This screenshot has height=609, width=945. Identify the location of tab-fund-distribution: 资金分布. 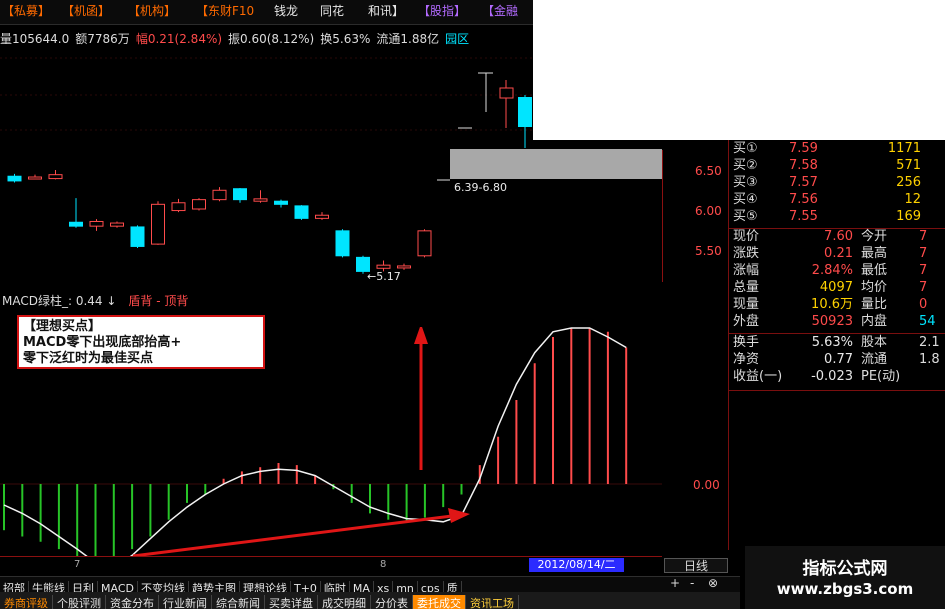
(132, 602).